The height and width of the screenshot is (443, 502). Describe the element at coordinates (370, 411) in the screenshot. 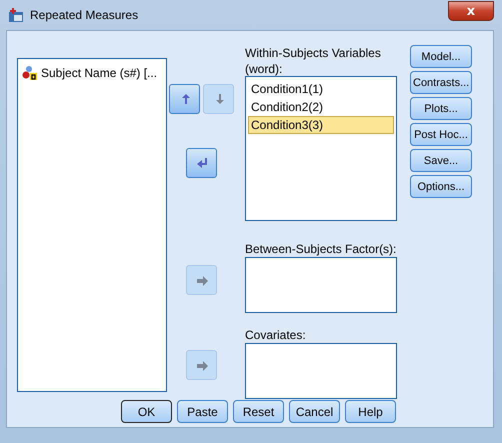

I see `dialog-button: Help` at that location.